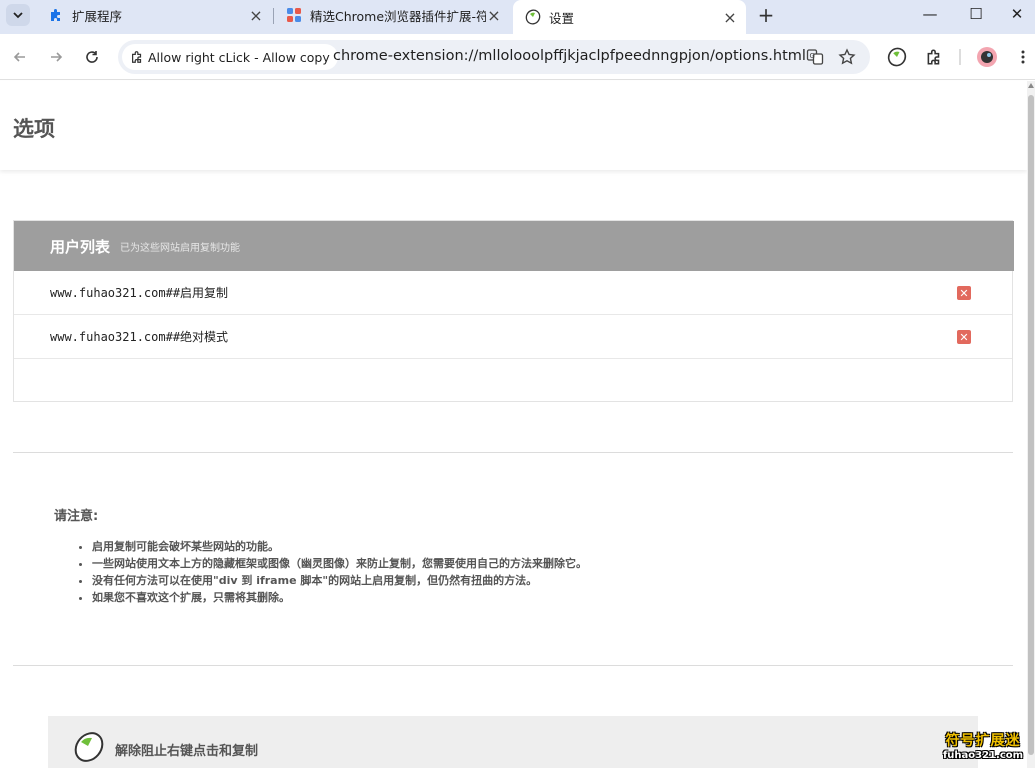  I want to click on chevron-down-icon, so click(18, 15).